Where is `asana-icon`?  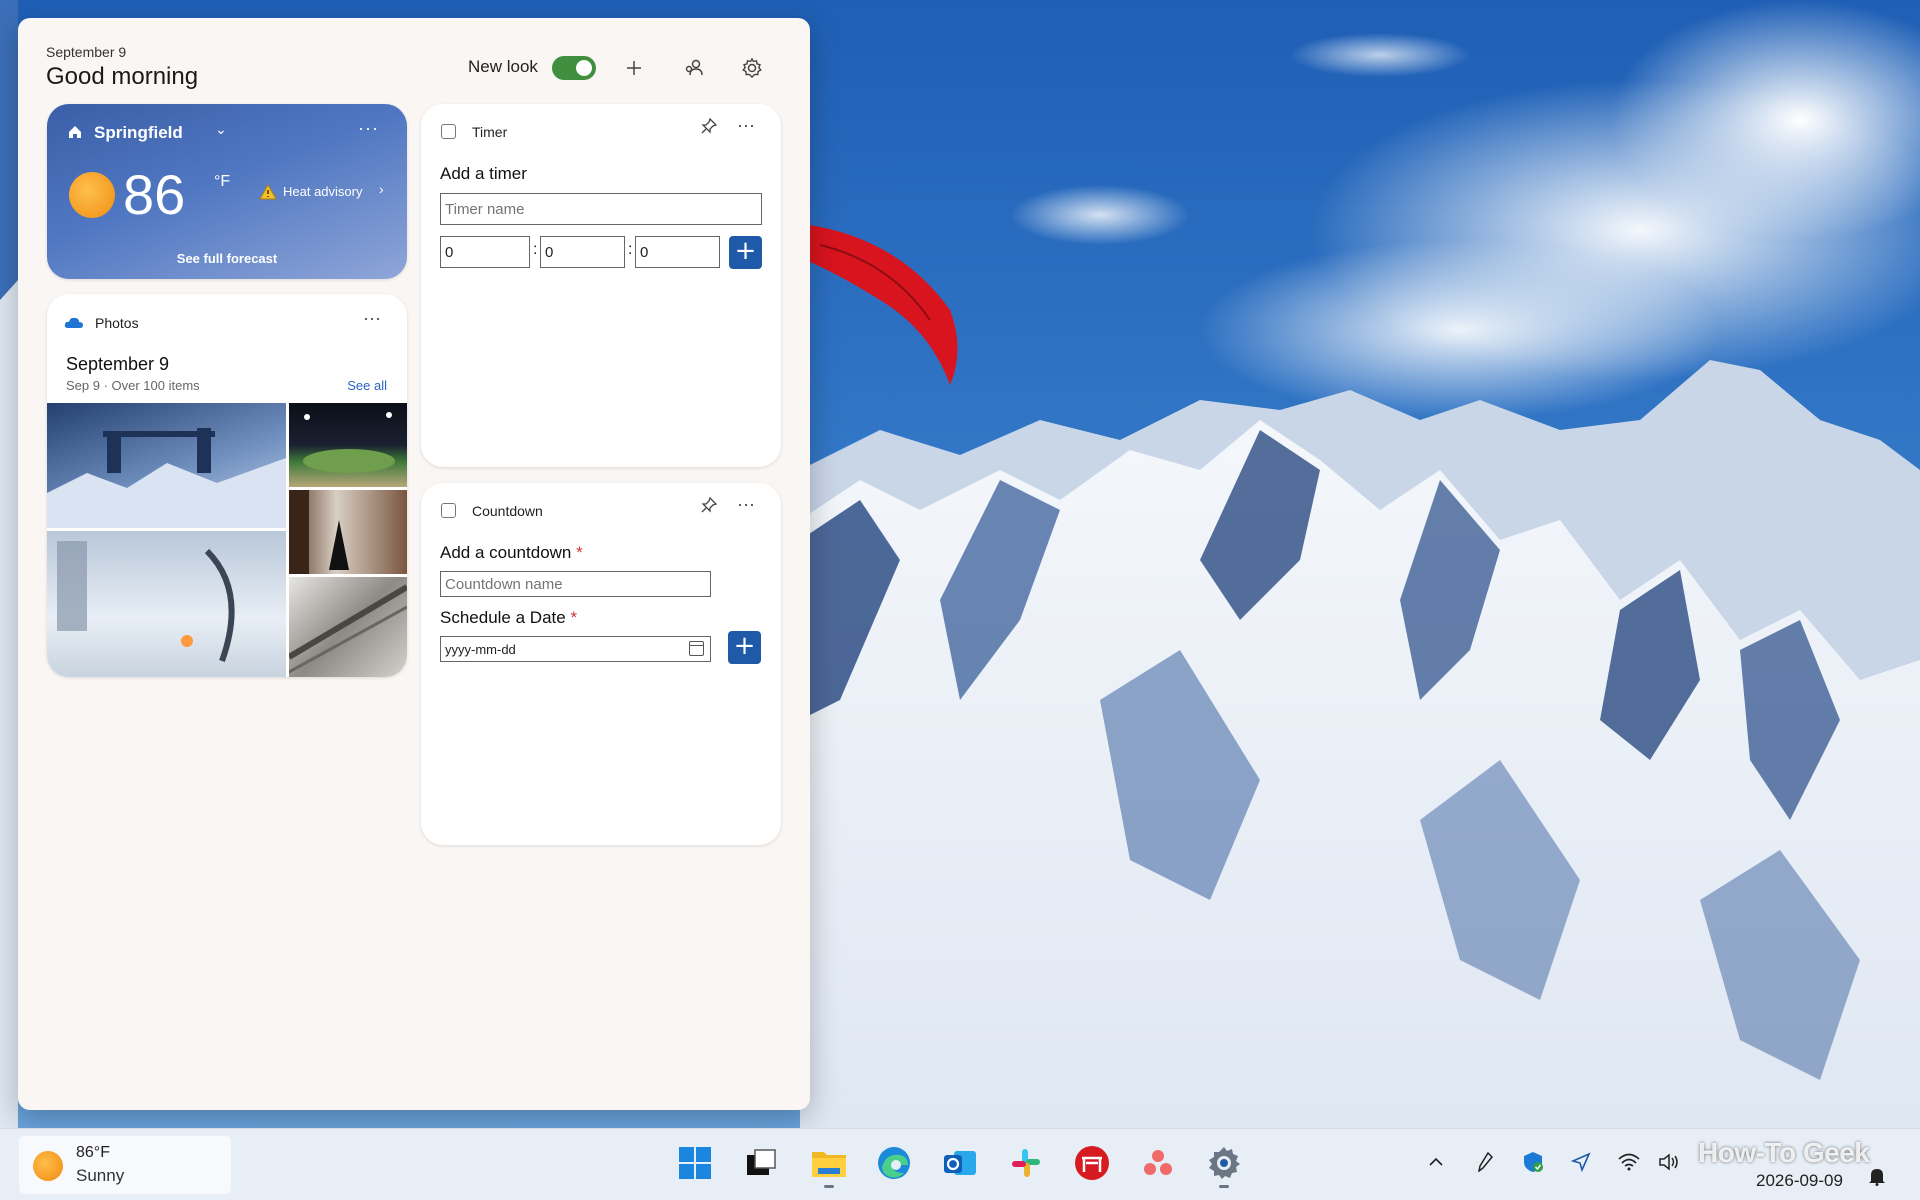 asana-icon is located at coordinates (1158, 1162).